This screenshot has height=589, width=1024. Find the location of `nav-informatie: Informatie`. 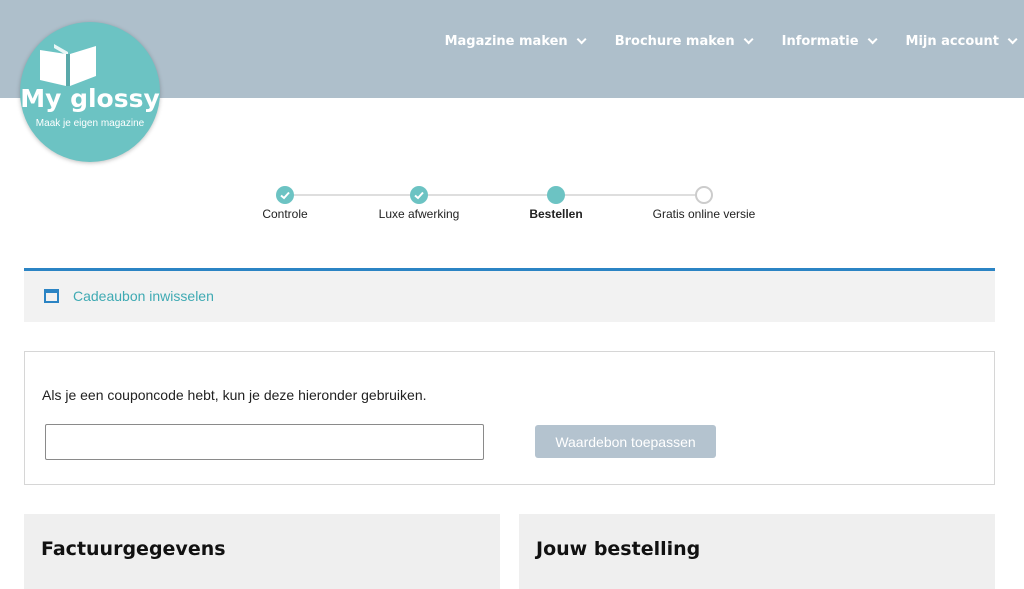

nav-informatie: Informatie is located at coordinates (829, 41).